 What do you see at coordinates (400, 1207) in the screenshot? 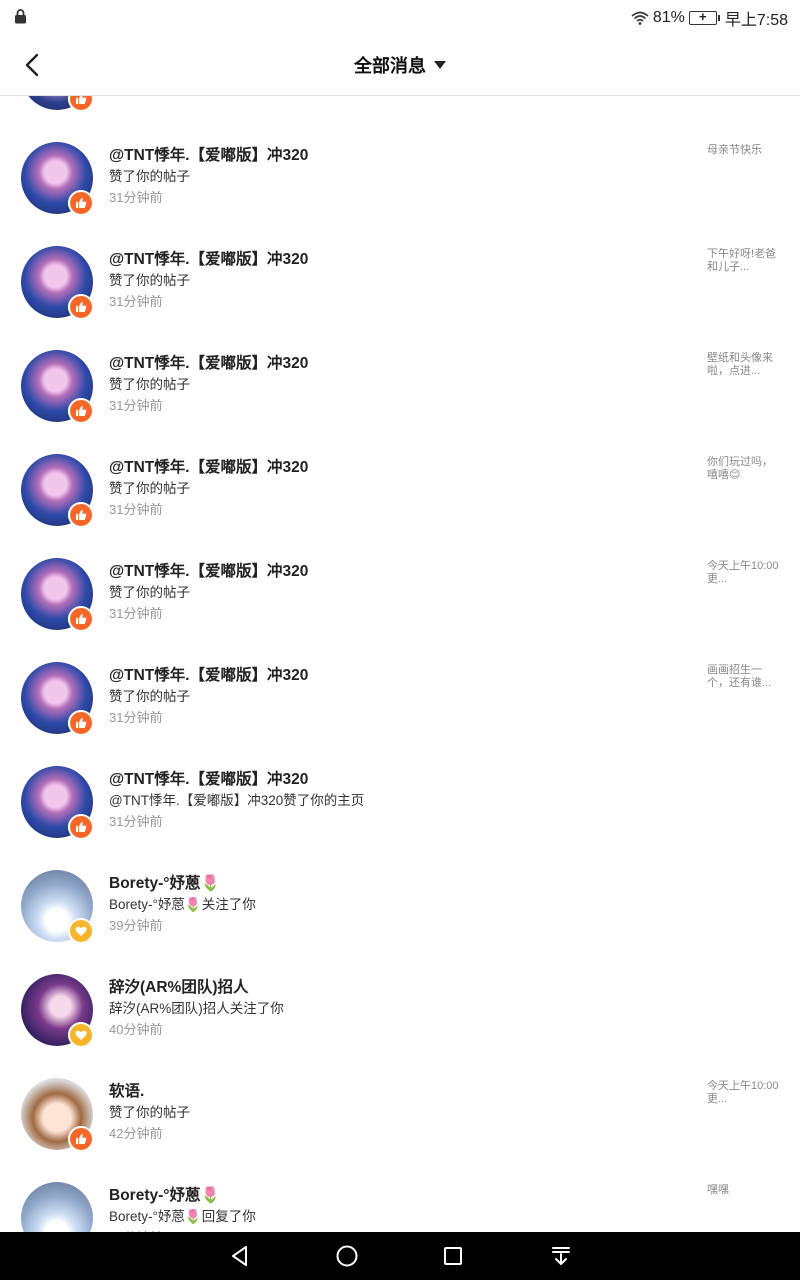
I see `list-item: Borety-°妤蒽🌷Borety-°妤蒽🌷回复了你43分钟前嘿嘿` at bounding box center [400, 1207].